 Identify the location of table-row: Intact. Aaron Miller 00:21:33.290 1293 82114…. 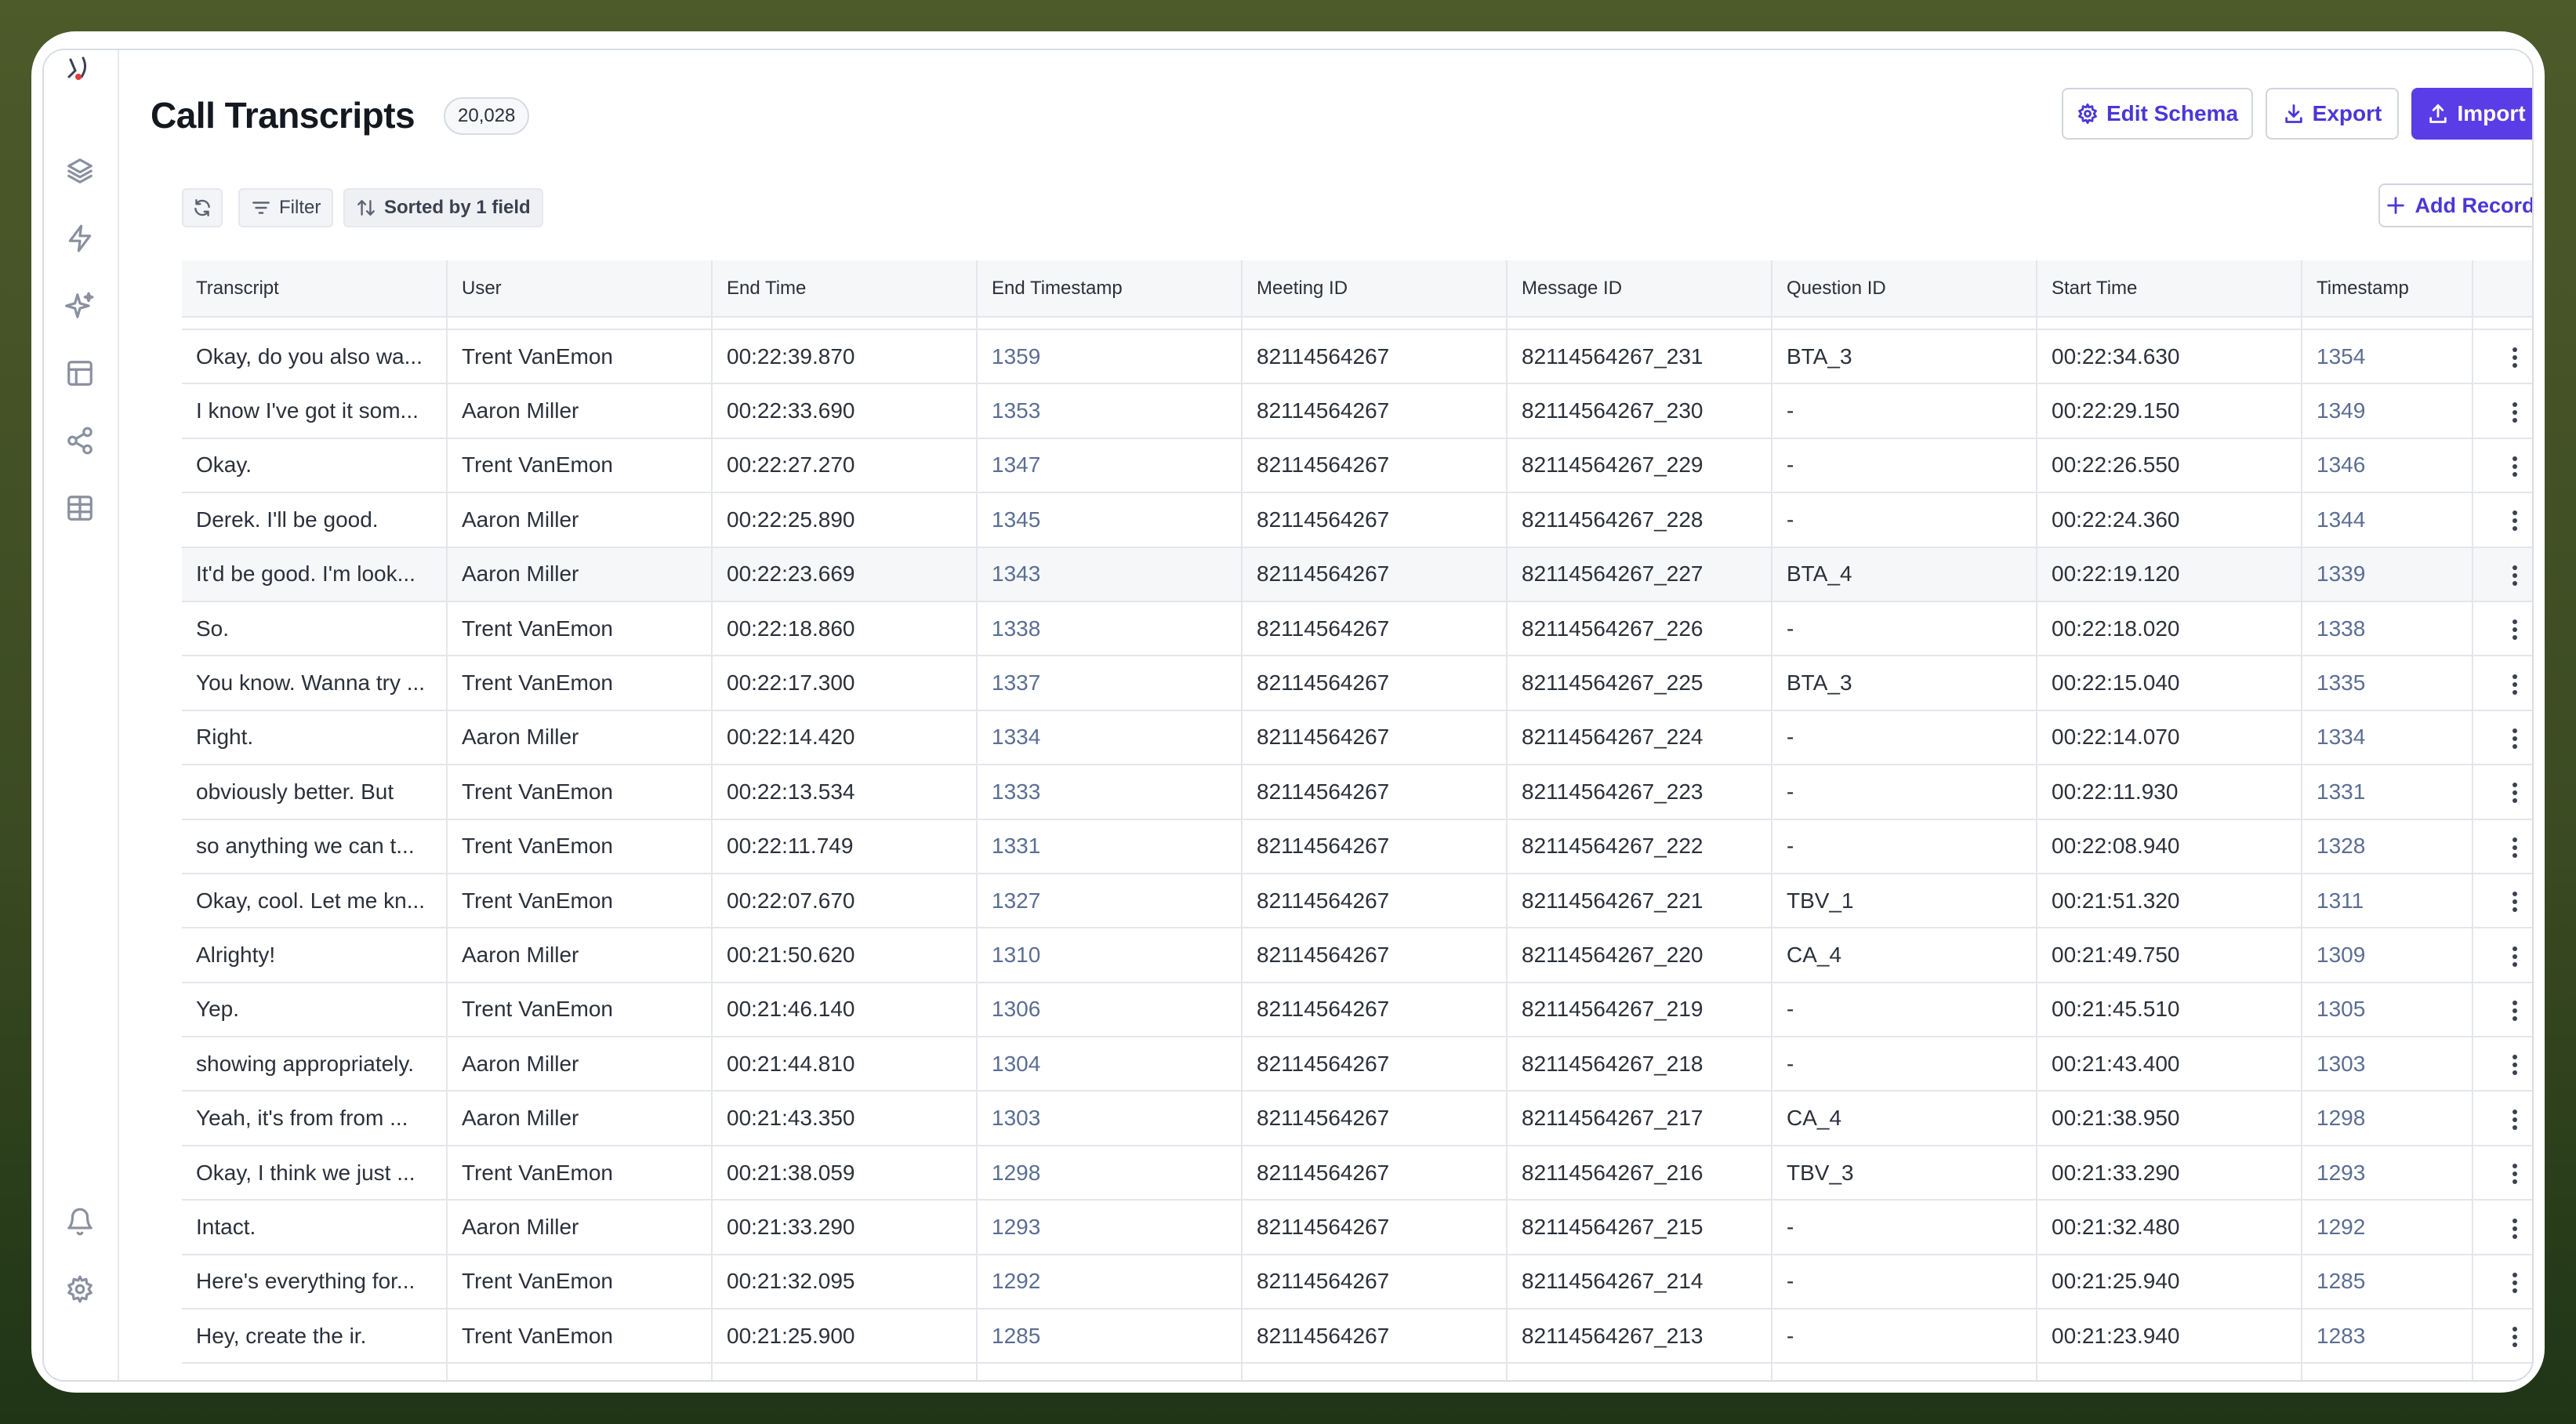
(1357, 1227).